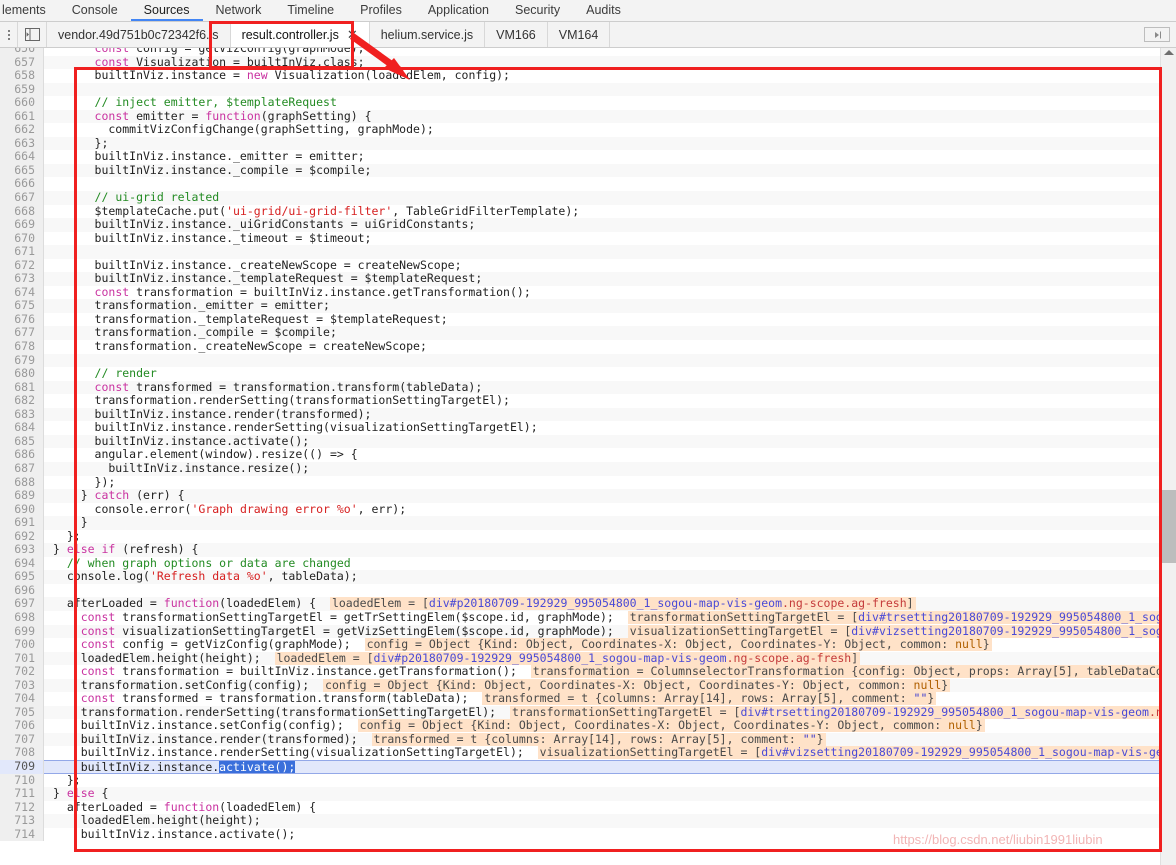 The height and width of the screenshot is (865, 1176). What do you see at coordinates (1157, 34) in the screenshot?
I see `tab-scroll-right-icon` at bounding box center [1157, 34].